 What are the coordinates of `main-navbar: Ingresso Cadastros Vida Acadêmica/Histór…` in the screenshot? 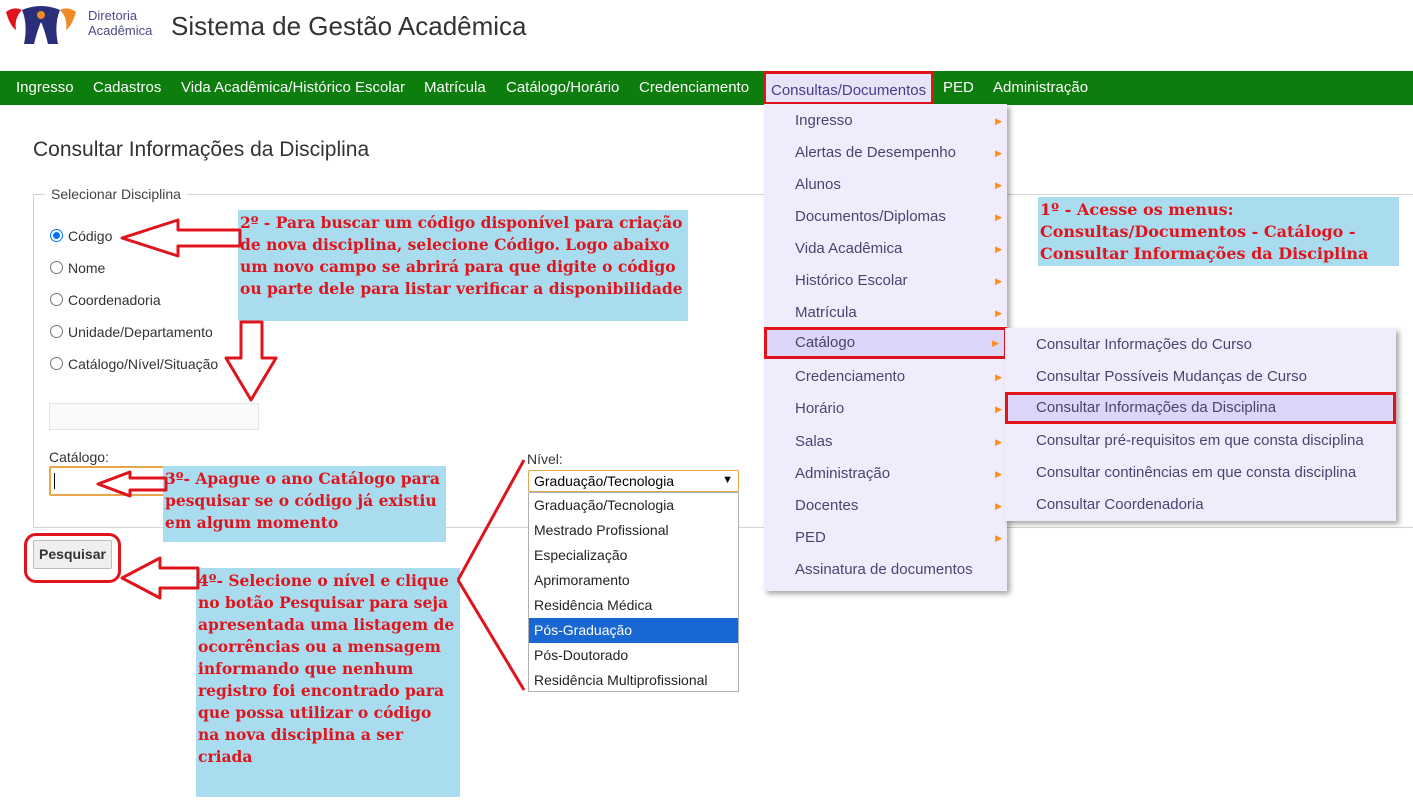 It's located at (706, 88).